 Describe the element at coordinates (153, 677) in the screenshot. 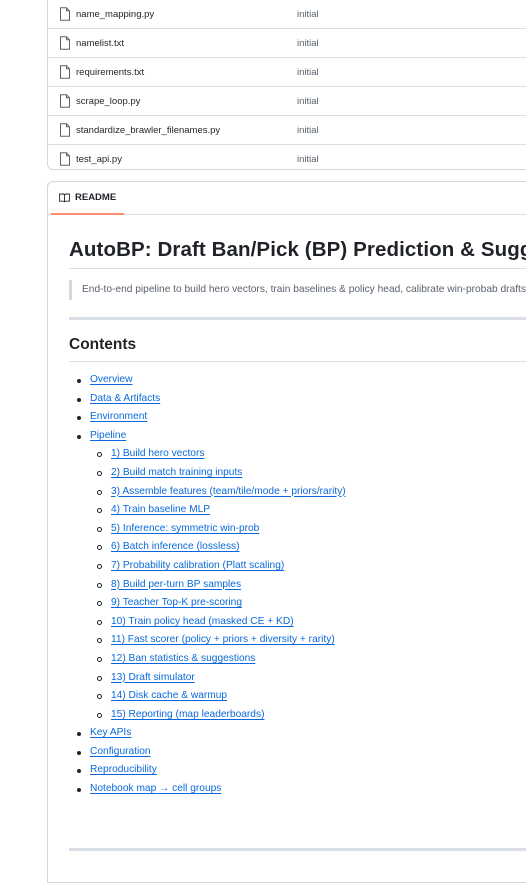

I see `toc-link-pipeline-step: 13) Draft simulator` at that location.